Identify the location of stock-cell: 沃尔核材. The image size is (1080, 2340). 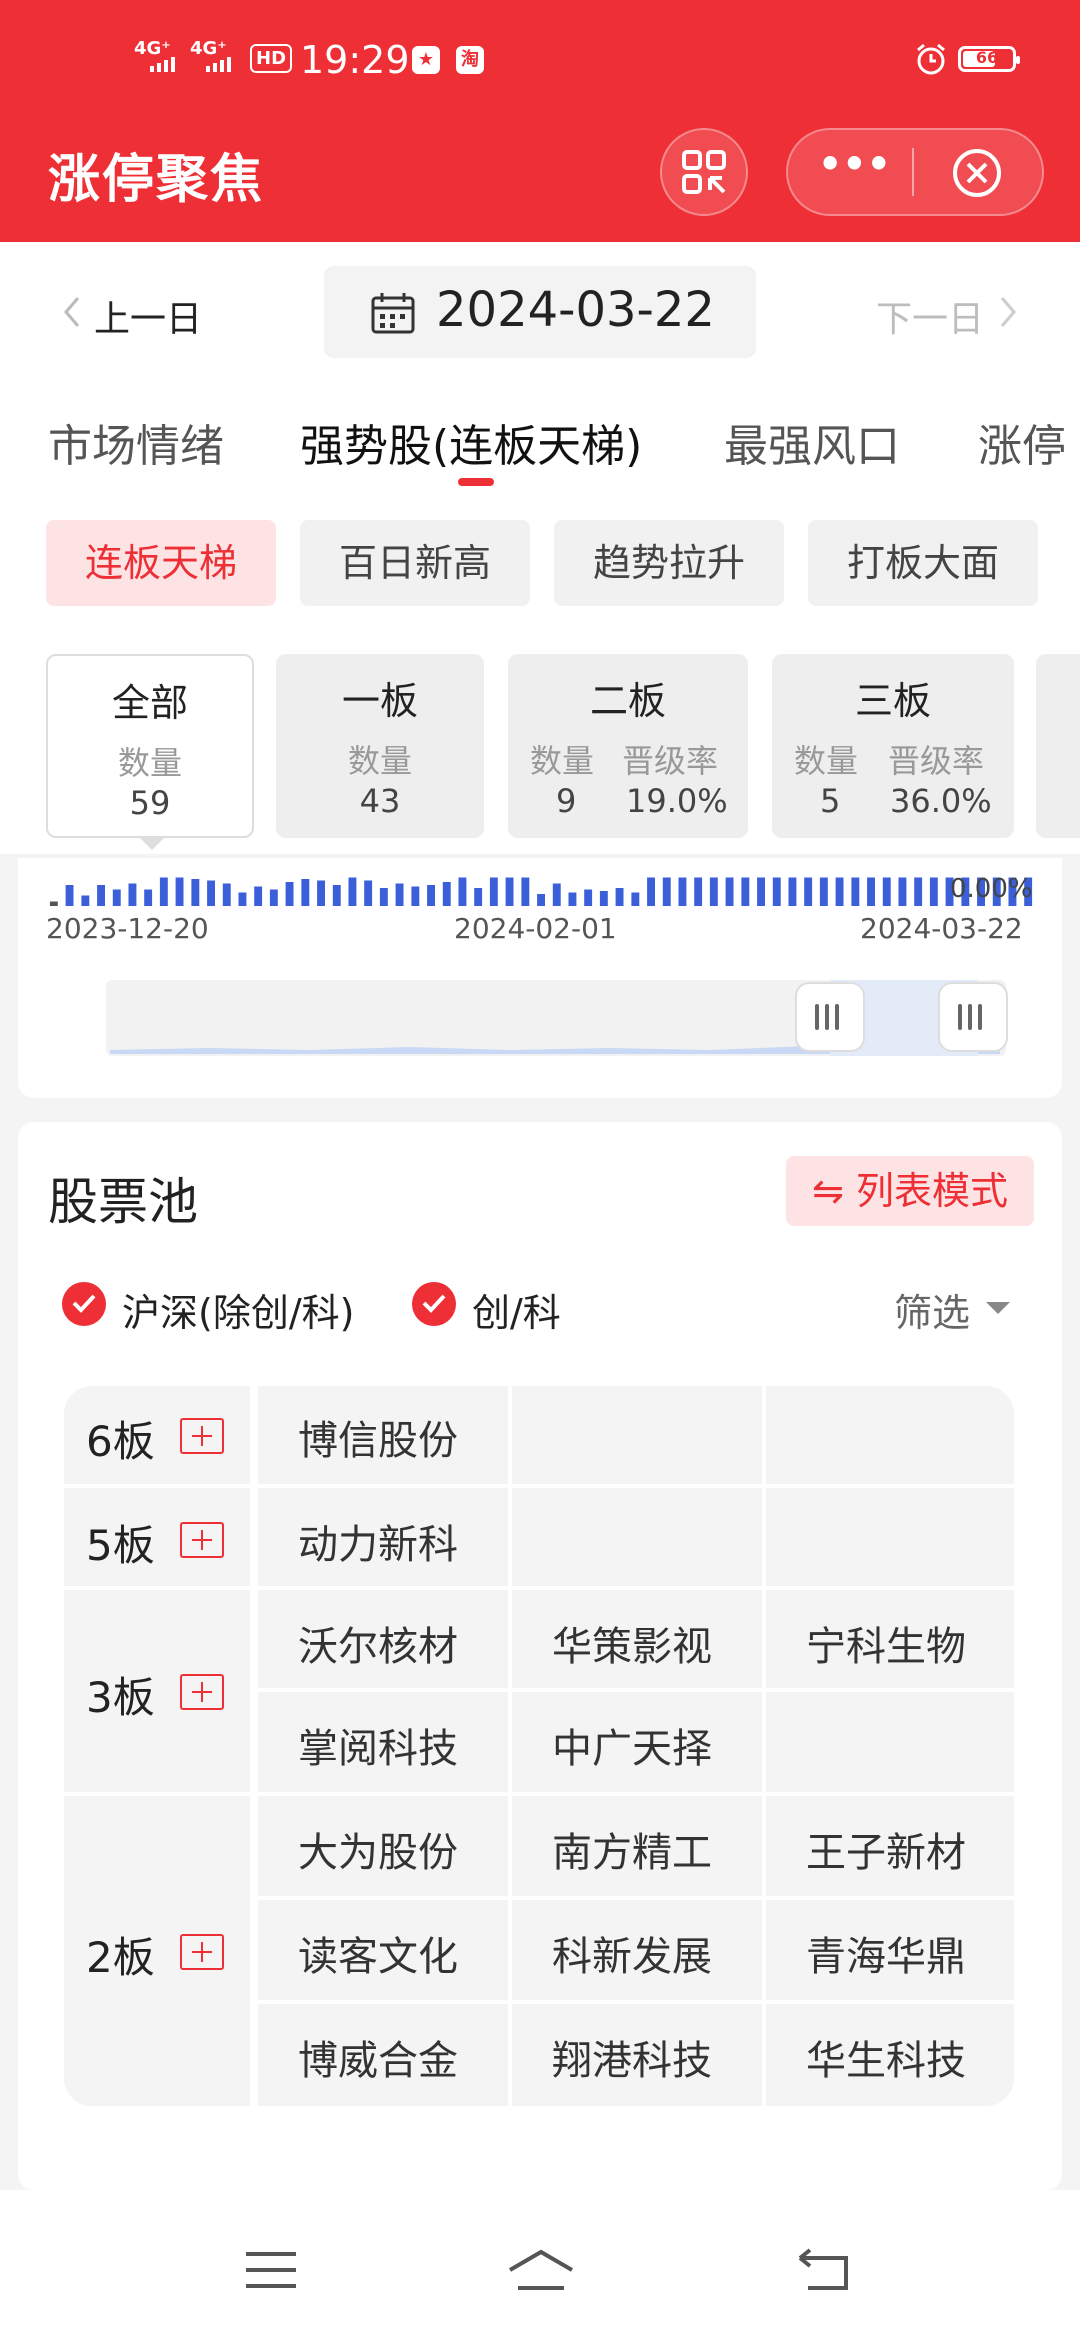
(383, 1639).